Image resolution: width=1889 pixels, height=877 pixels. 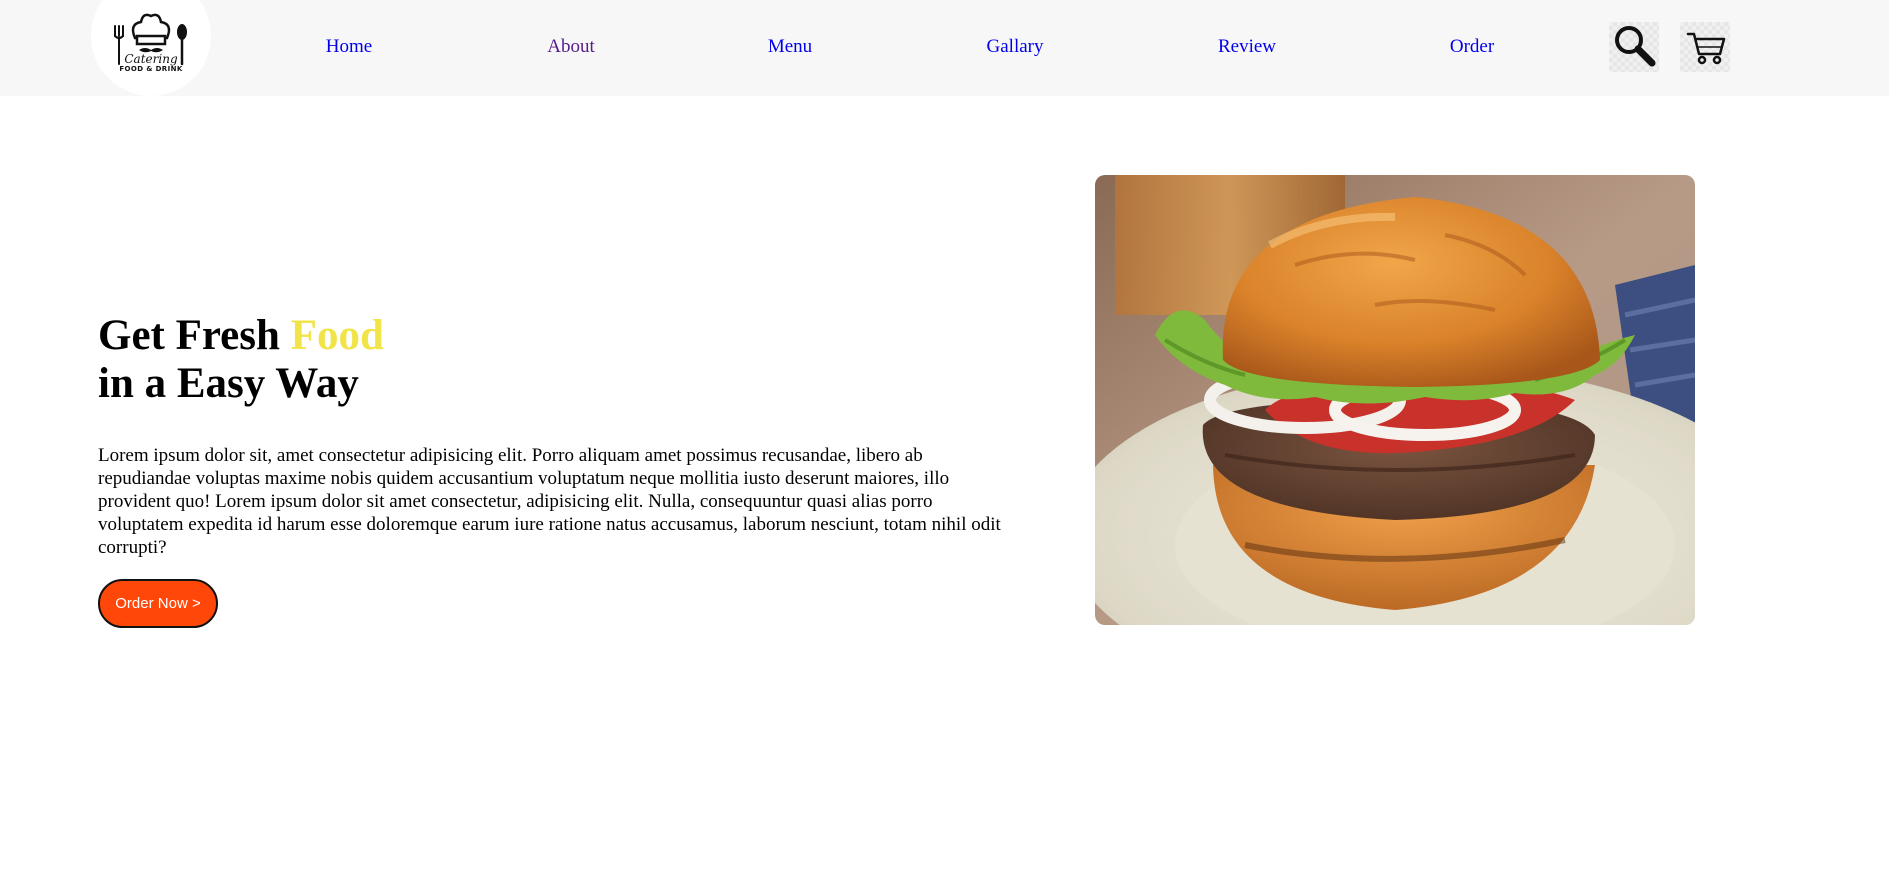 I want to click on logo-text: Catering, so click(x=151, y=59).